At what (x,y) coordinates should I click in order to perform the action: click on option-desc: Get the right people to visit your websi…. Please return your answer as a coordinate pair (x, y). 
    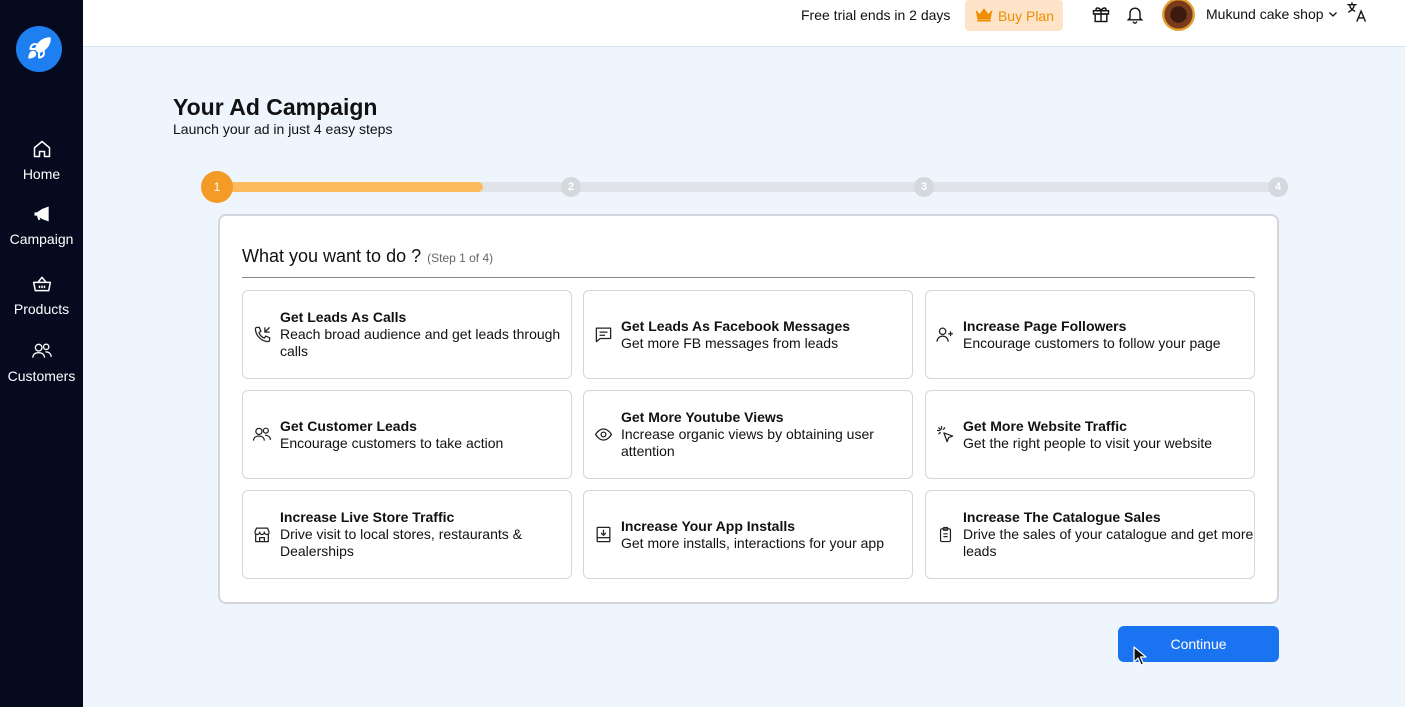
    Looking at the image, I should click on (1088, 442).